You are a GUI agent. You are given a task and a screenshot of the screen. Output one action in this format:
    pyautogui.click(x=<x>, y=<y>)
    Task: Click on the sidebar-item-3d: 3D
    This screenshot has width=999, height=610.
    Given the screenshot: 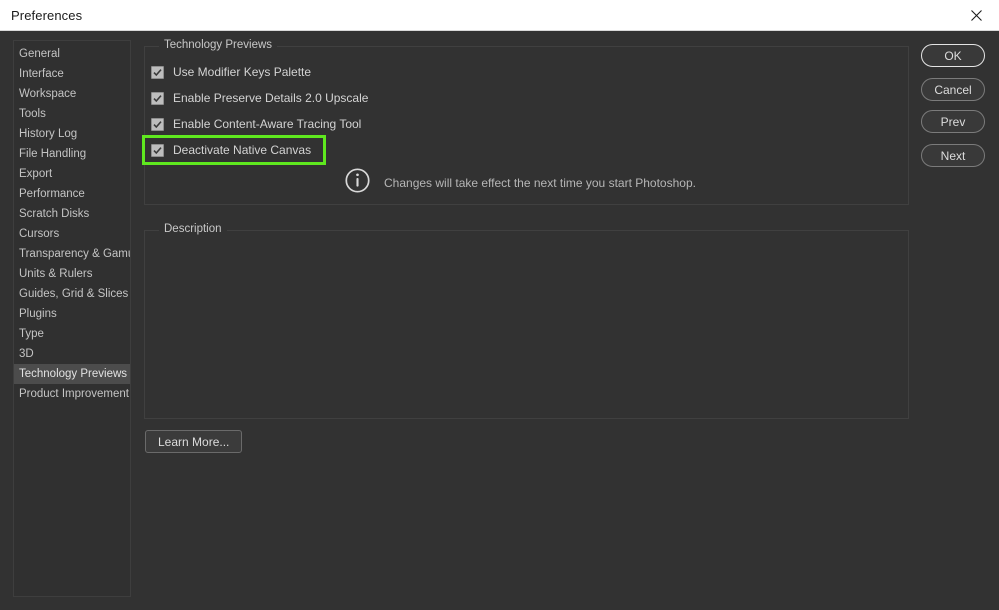 What is the action you would take?
    pyautogui.click(x=72, y=354)
    